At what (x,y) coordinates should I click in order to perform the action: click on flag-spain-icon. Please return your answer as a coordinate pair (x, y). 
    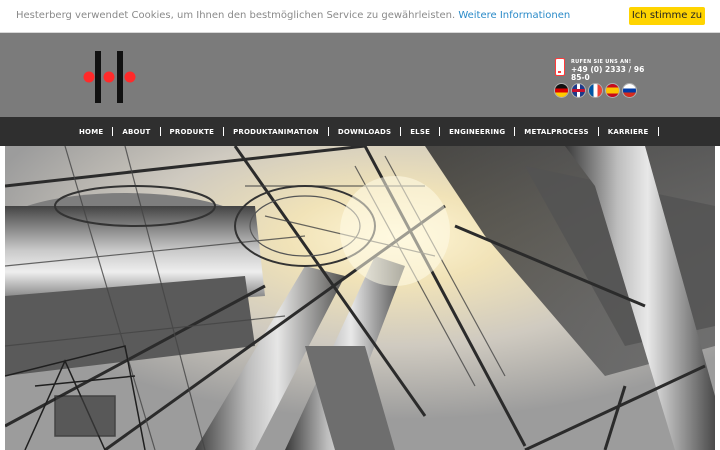
    Looking at the image, I should click on (612, 90).